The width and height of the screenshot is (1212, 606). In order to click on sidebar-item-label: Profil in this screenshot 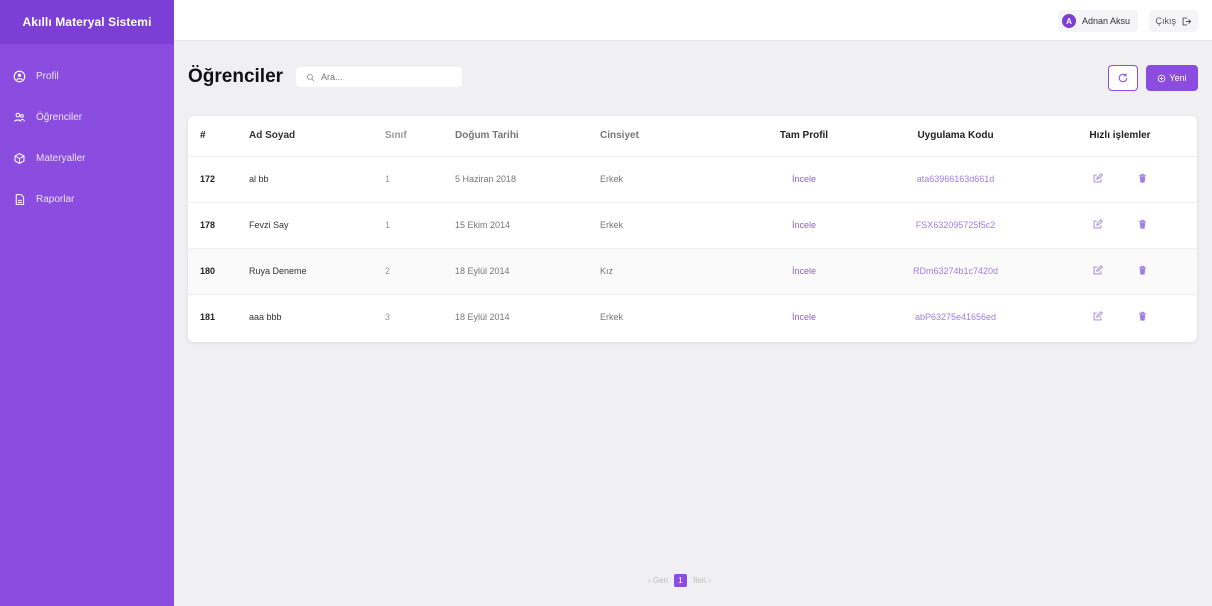, I will do `click(47, 76)`.